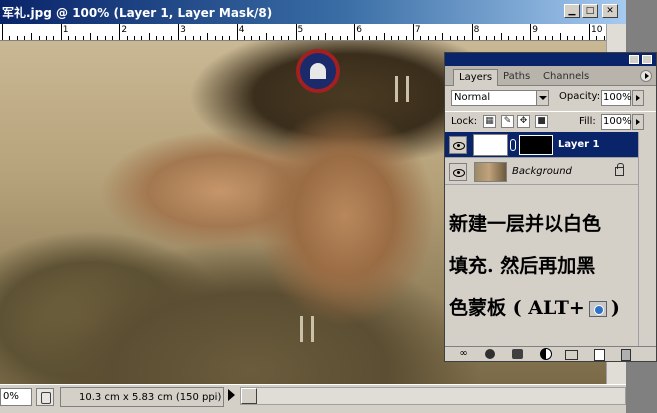  Describe the element at coordinates (599, 354) in the screenshot. I see `new-layer-icon` at that location.